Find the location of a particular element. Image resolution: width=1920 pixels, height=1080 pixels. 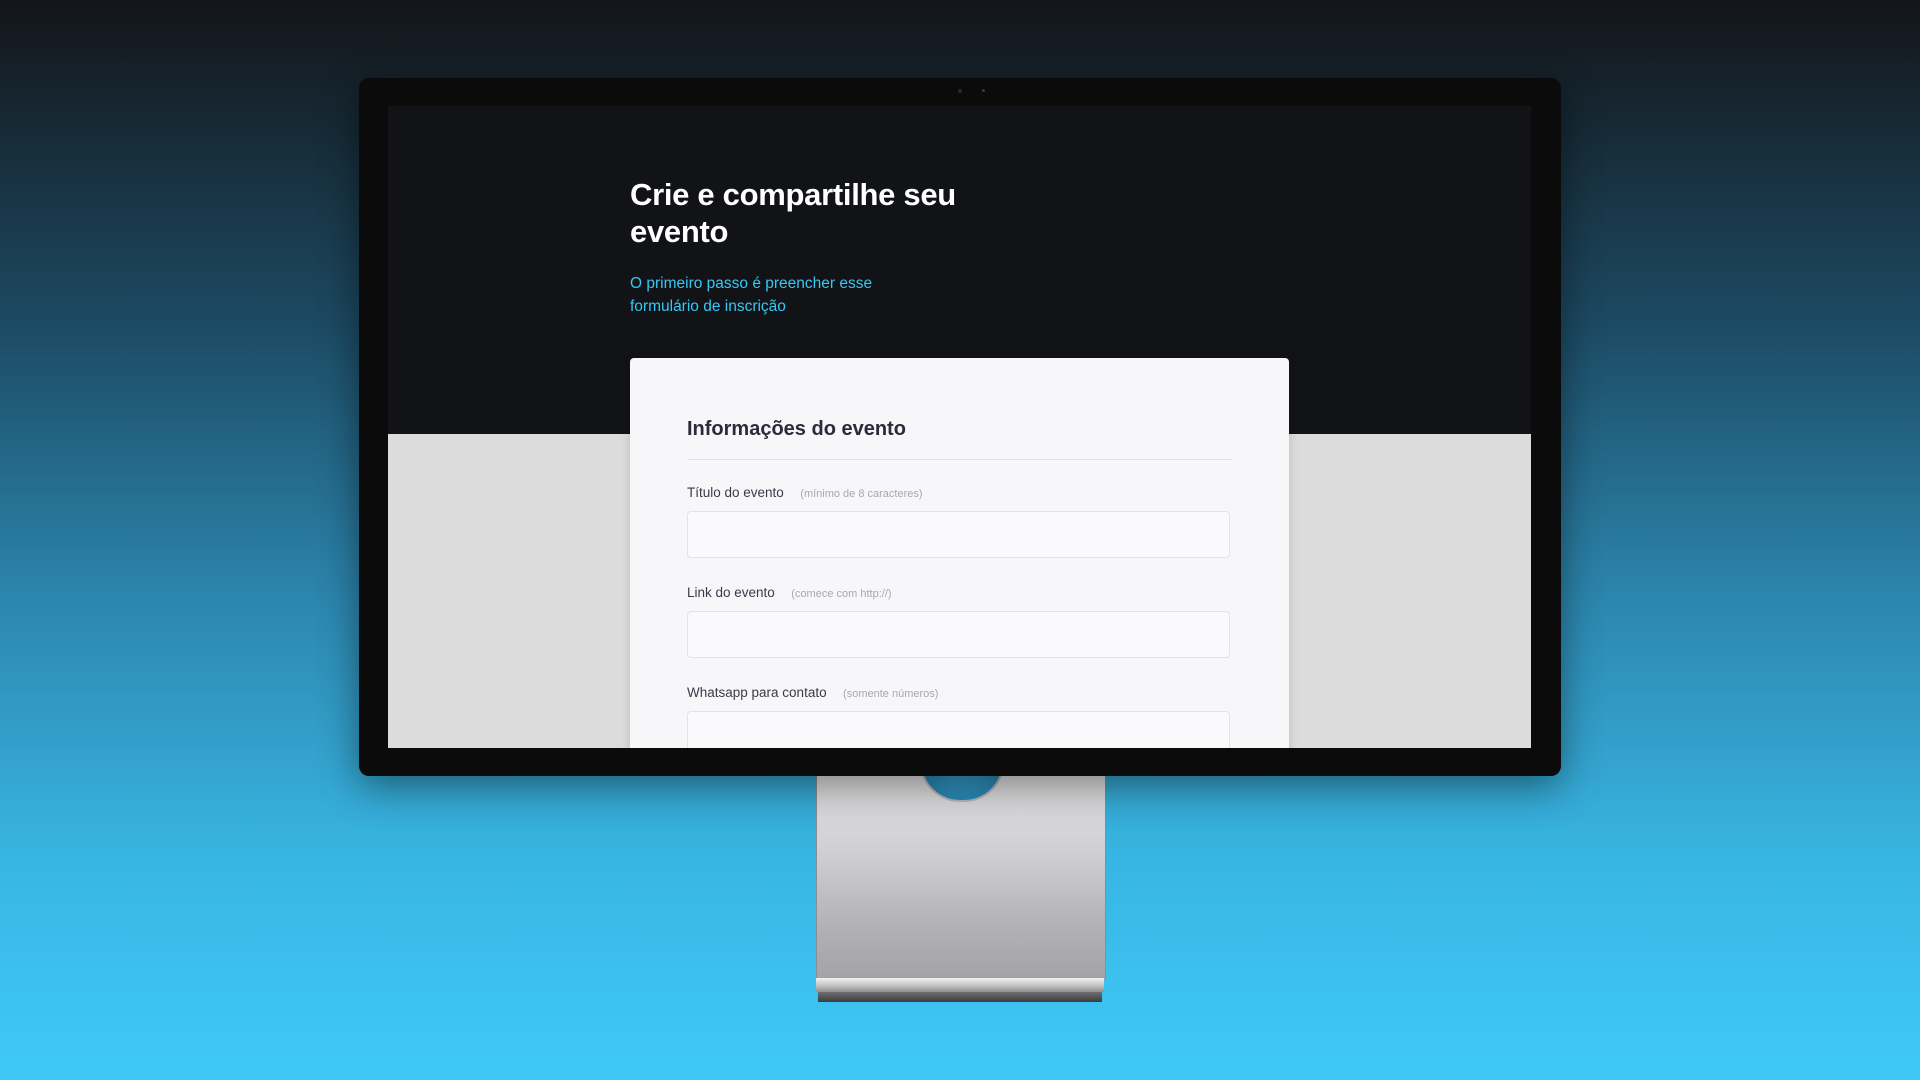

whatsapp-hint: (somente números) is located at coordinates (891, 694).